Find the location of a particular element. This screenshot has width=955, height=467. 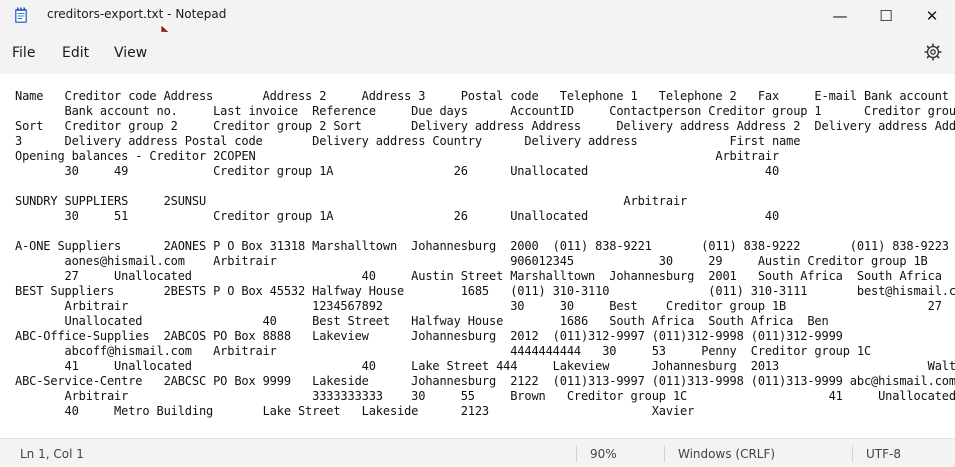

notepad-icon is located at coordinates (21, 15).